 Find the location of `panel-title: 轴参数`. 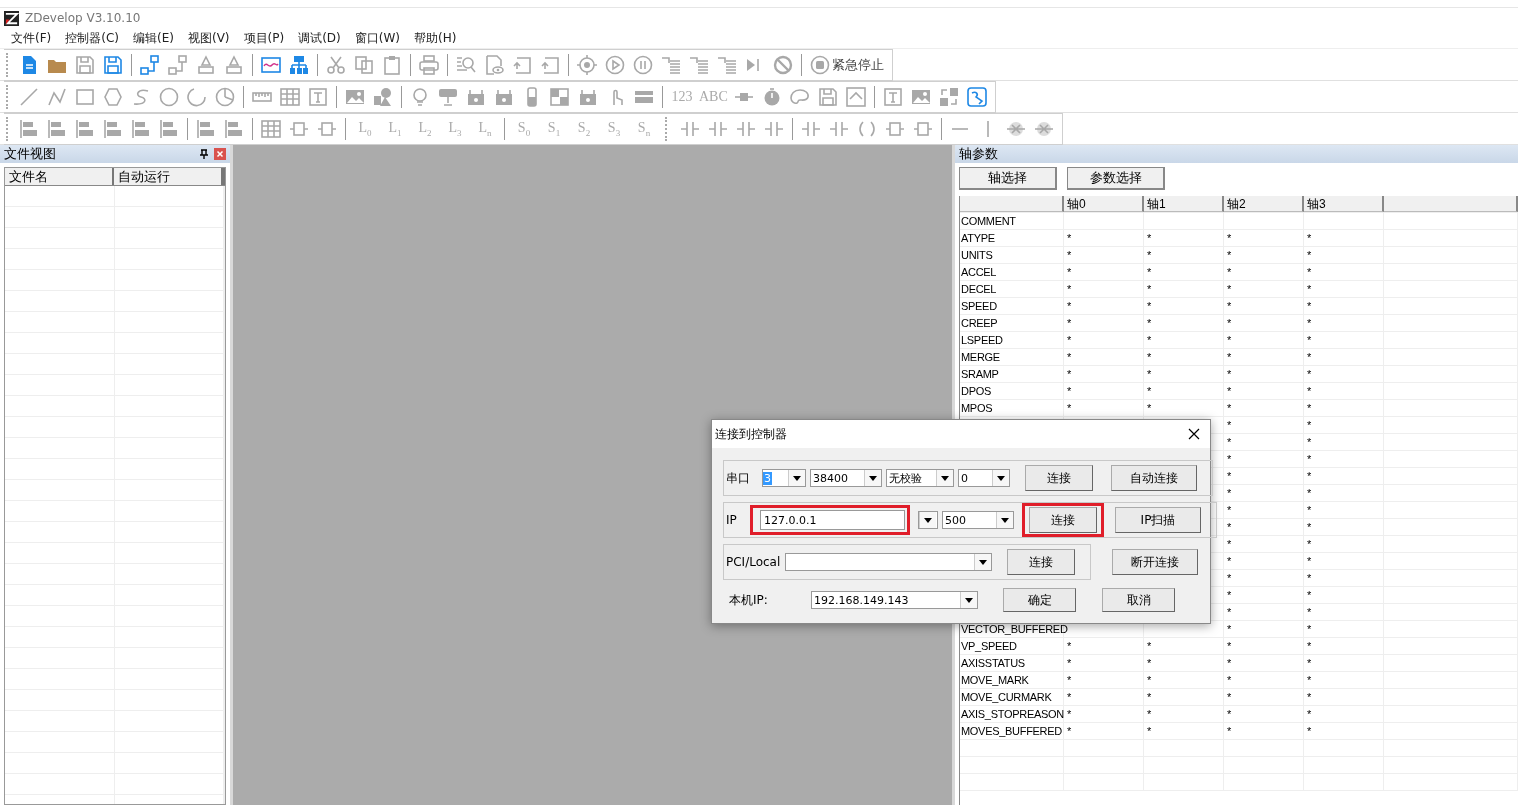

panel-title: 轴参数 is located at coordinates (979, 154).